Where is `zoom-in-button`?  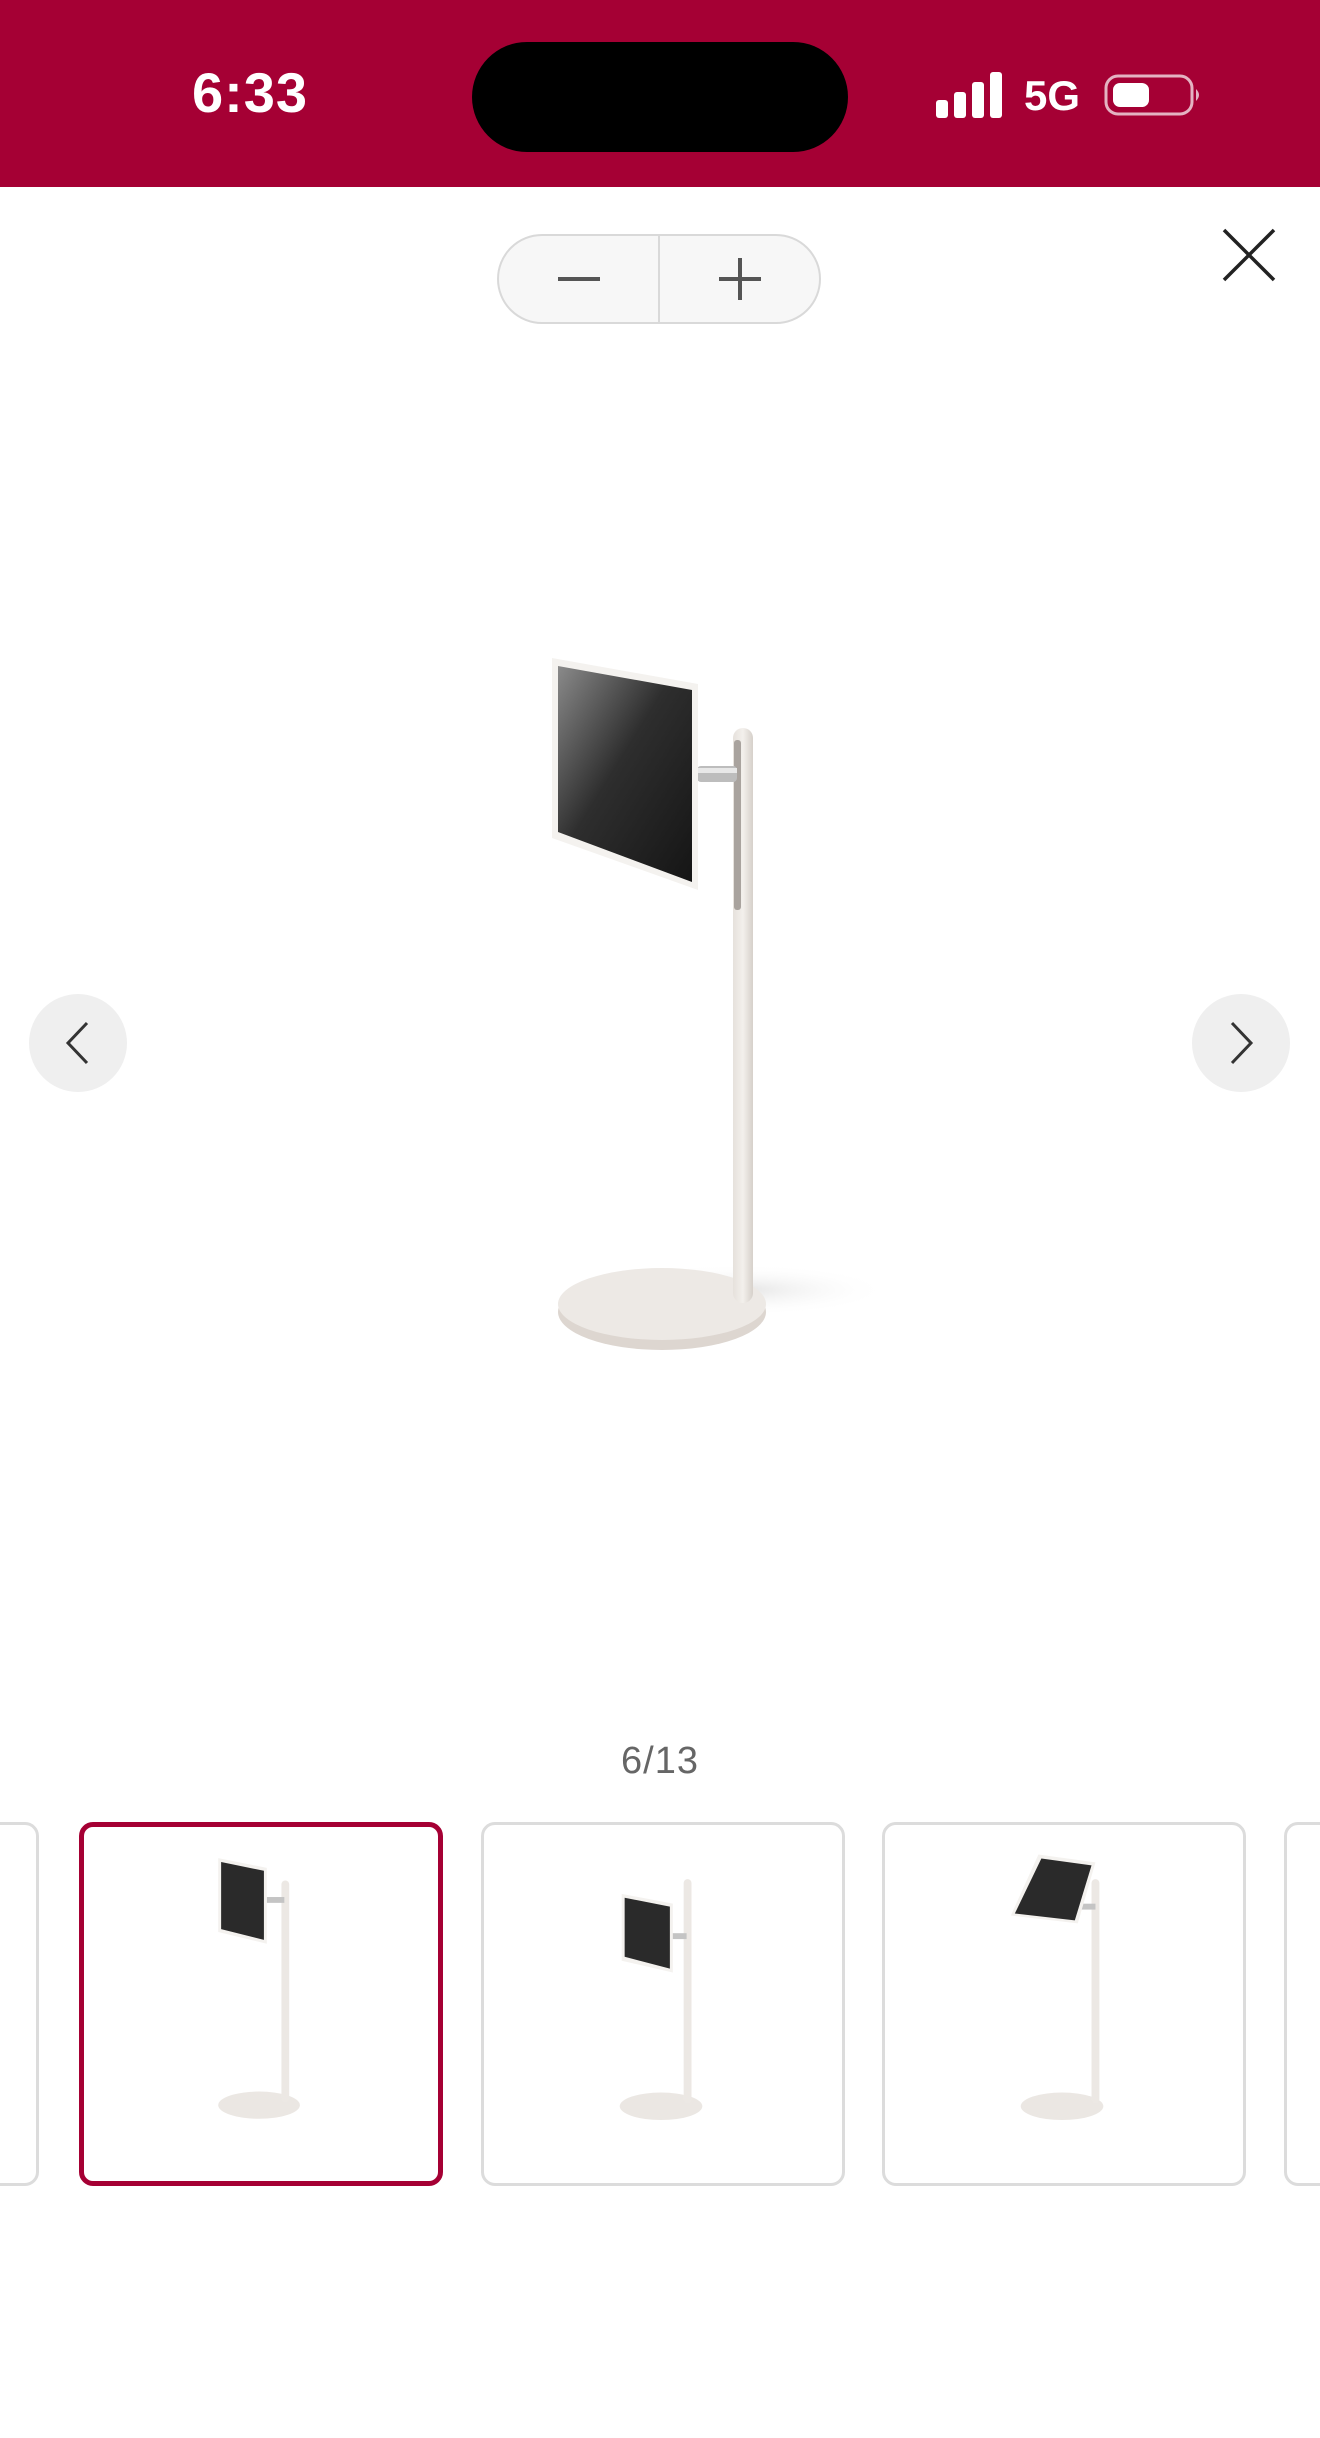 zoom-in-button is located at coordinates (739, 279).